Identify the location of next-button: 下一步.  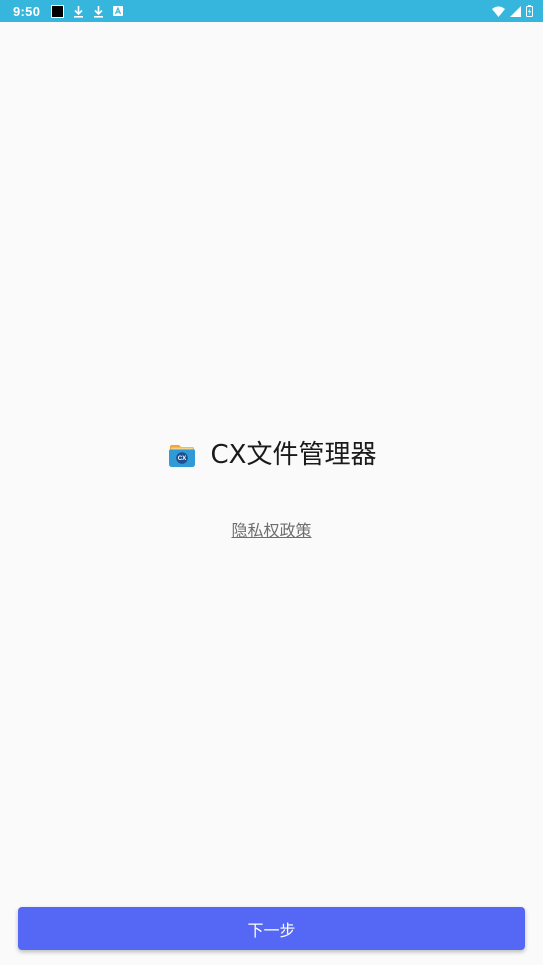
(271, 928).